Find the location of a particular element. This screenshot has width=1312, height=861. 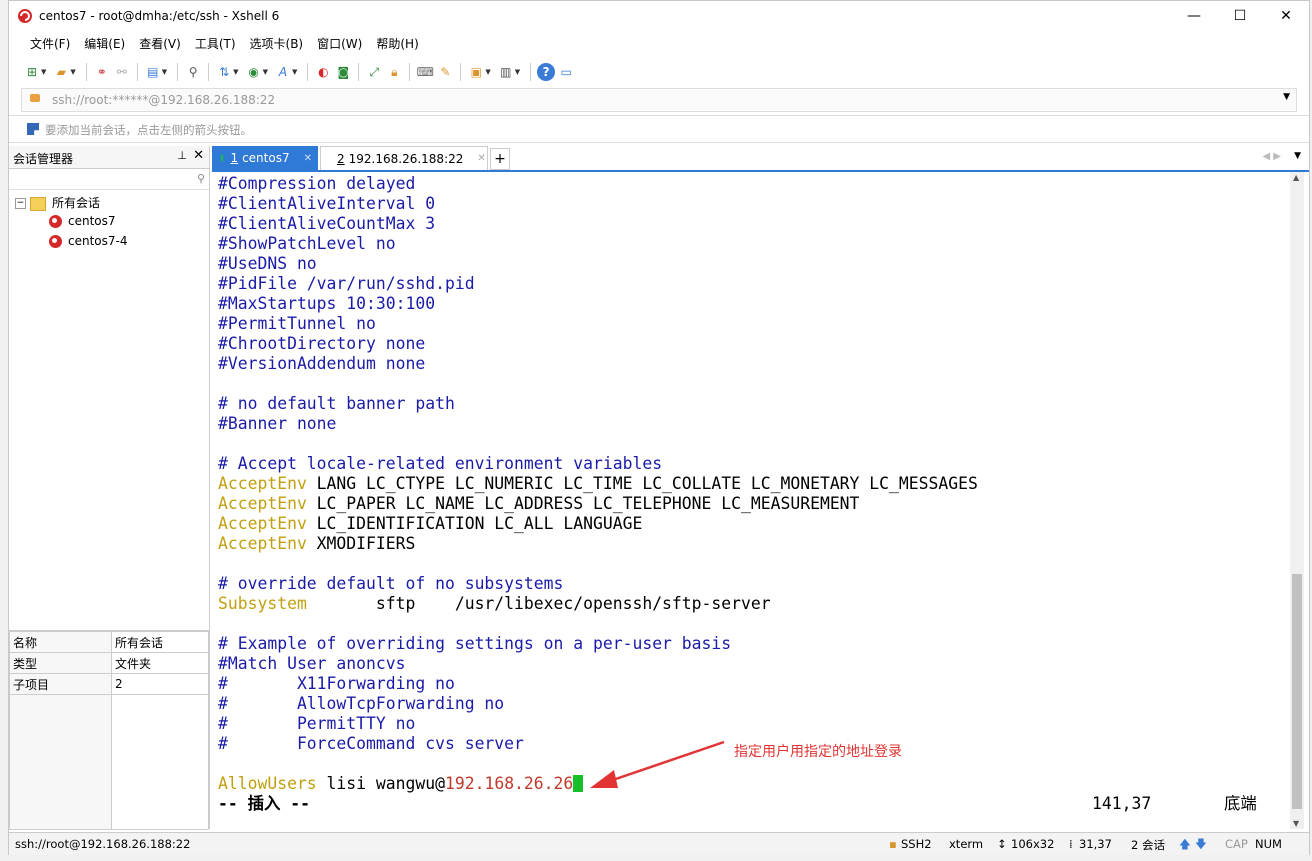

scroll-up-icon: ▲ is located at coordinates (1296, 177).